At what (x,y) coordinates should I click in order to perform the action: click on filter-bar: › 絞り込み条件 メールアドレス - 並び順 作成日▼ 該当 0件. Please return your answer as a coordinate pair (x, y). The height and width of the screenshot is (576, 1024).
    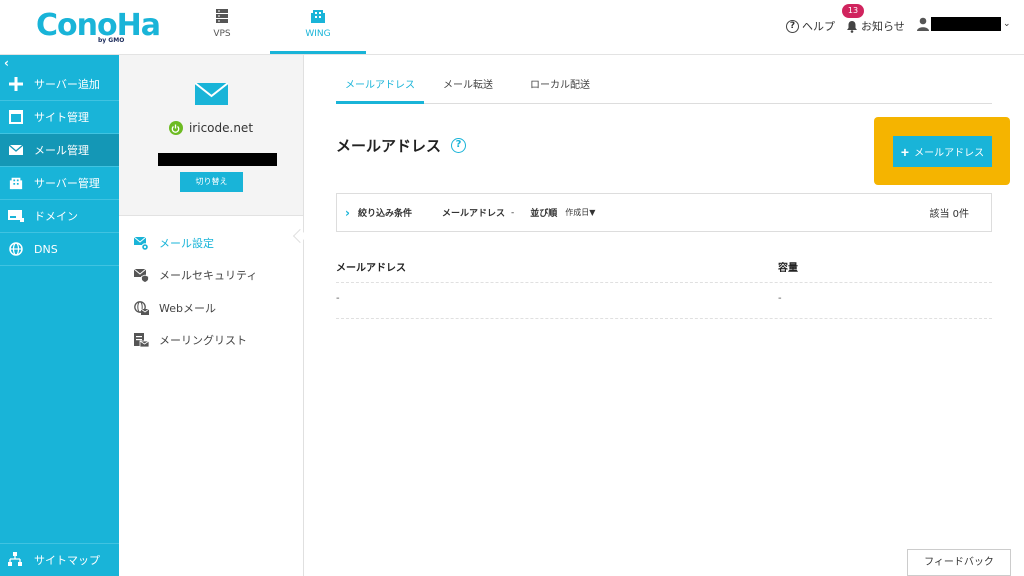
    Looking at the image, I should click on (664, 212).